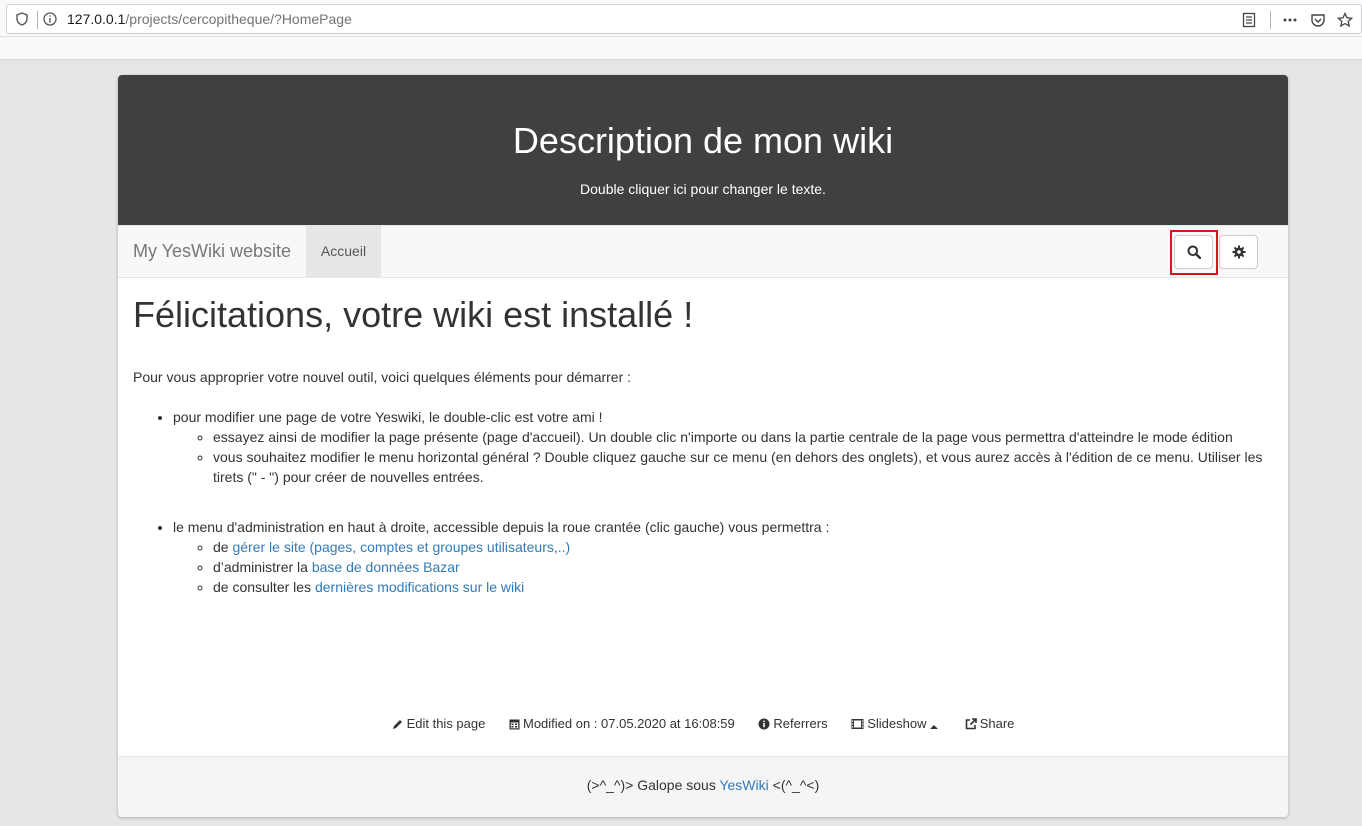  What do you see at coordinates (1290, 20) in the screenshot?
I see `more-actions-icon` at bounding box center [1290, 20].